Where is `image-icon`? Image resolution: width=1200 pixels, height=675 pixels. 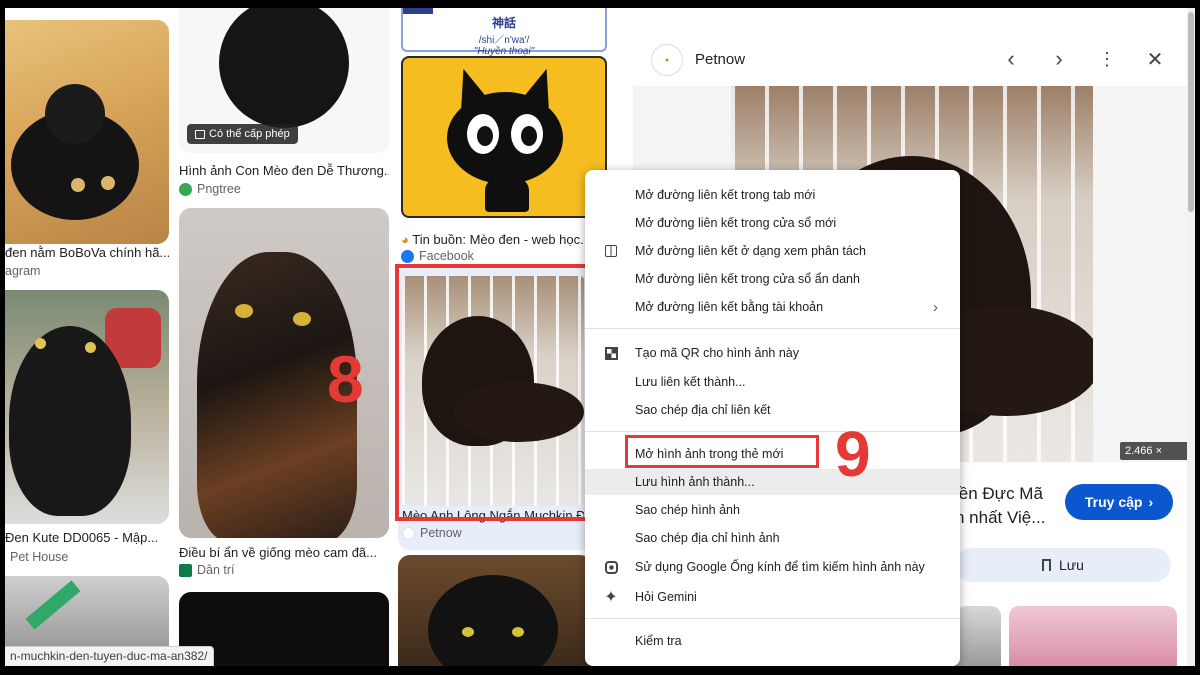
image-icon is located at coordinates (200, 134).